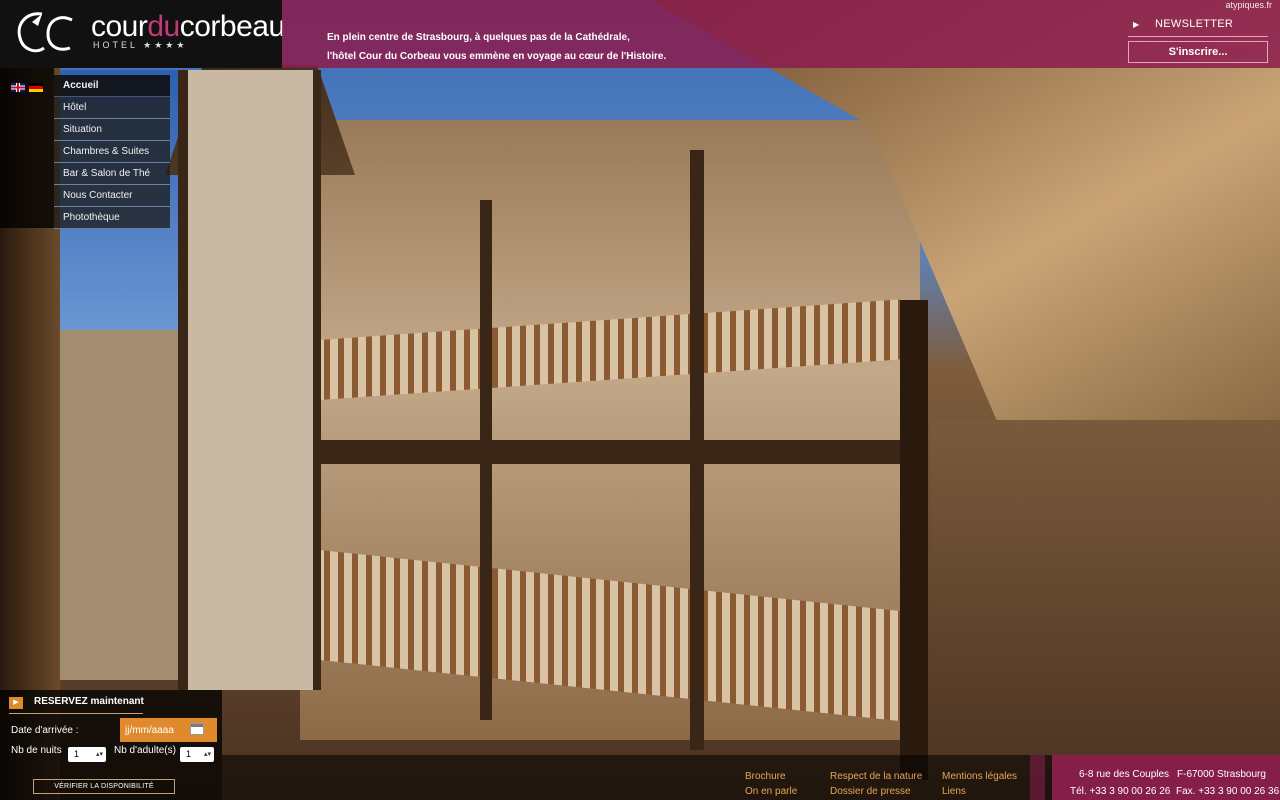 This screenshot has width=1280, height=800. I want to click on newsletter: ▶ NEWSLETTER, so click(1198, 25).